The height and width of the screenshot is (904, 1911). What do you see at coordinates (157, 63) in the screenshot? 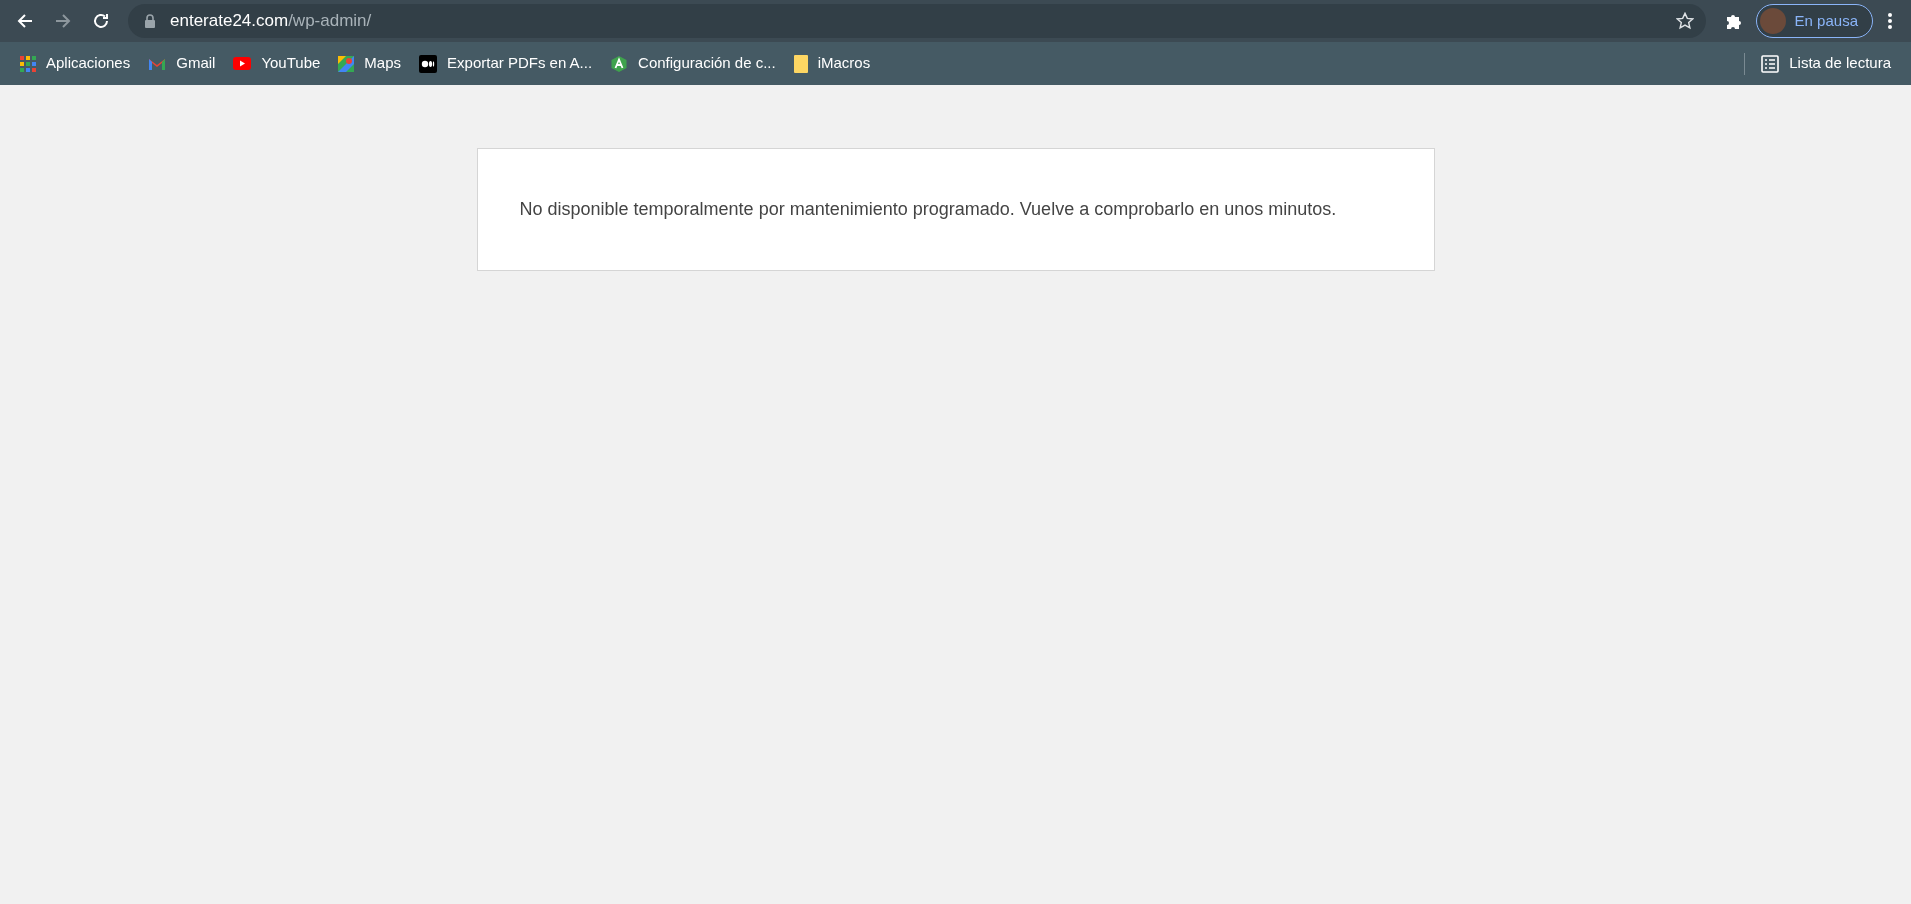
I see `envelope-icon` at bounding box center [157, 63].